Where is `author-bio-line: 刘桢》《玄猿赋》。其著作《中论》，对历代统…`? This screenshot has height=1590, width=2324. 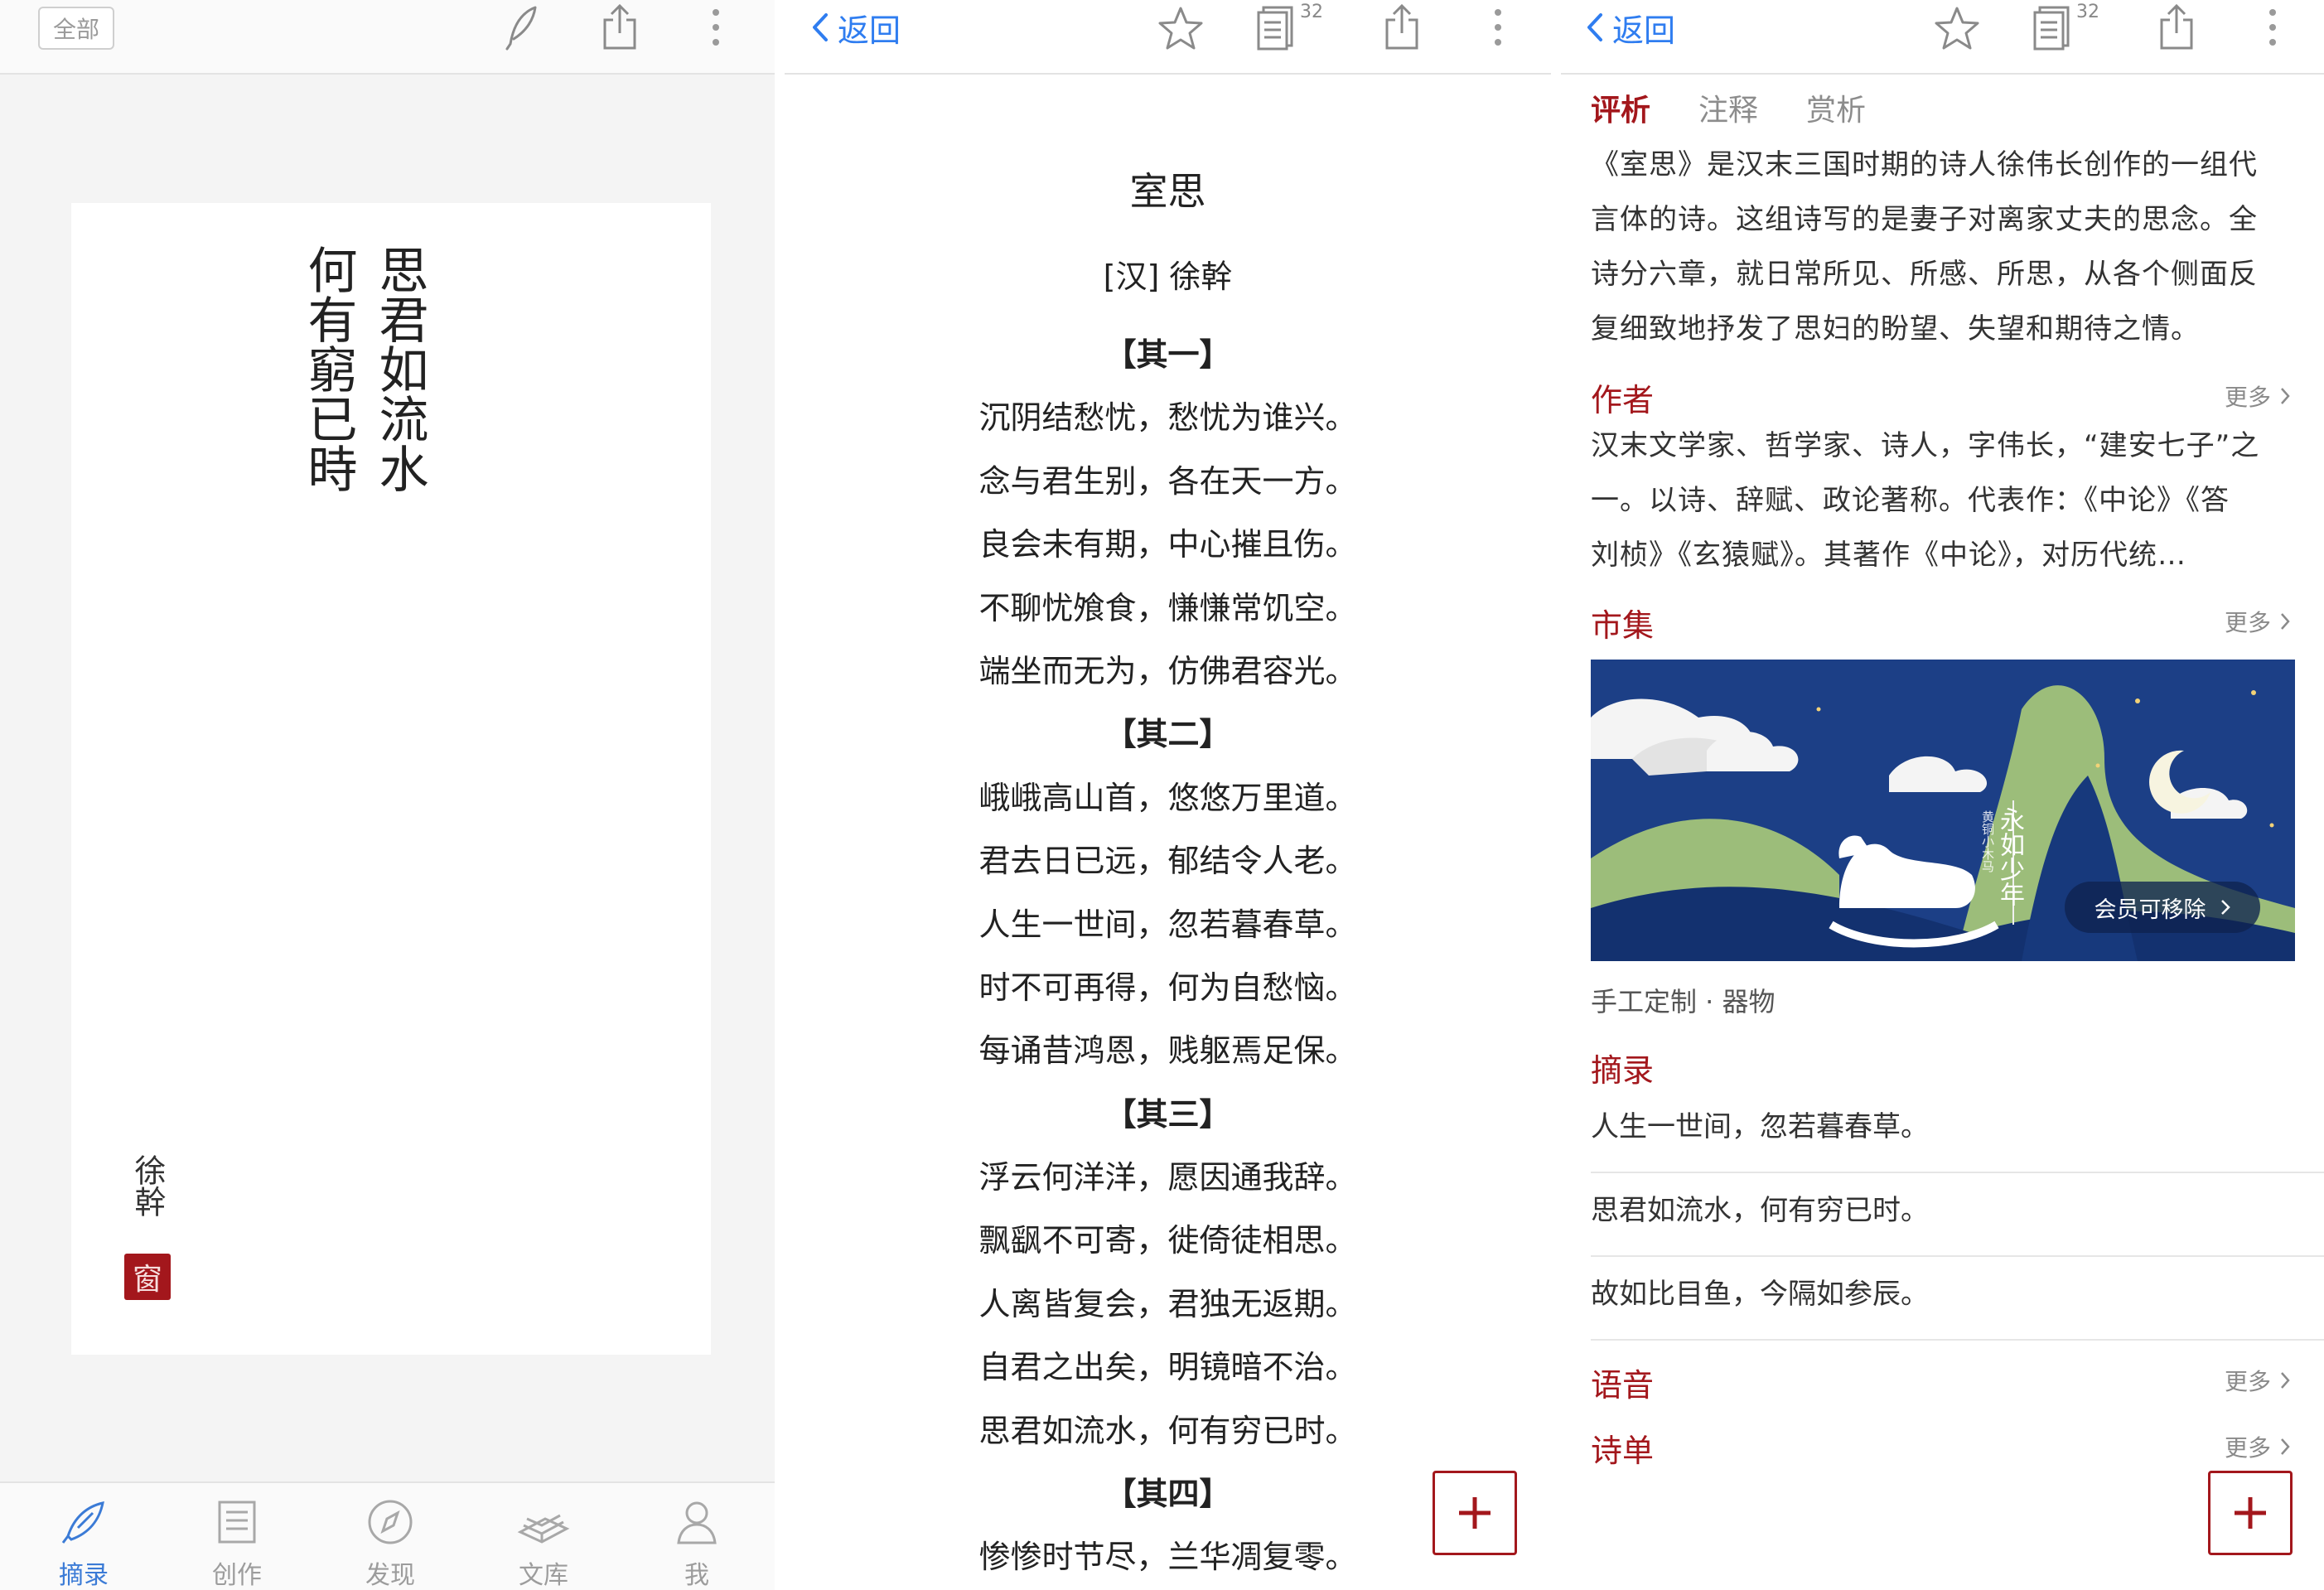
author-bio-line: 刘桢》《玄猿赋》。其著作《中论》，对历代统… is located at coordinates (1889, 555).